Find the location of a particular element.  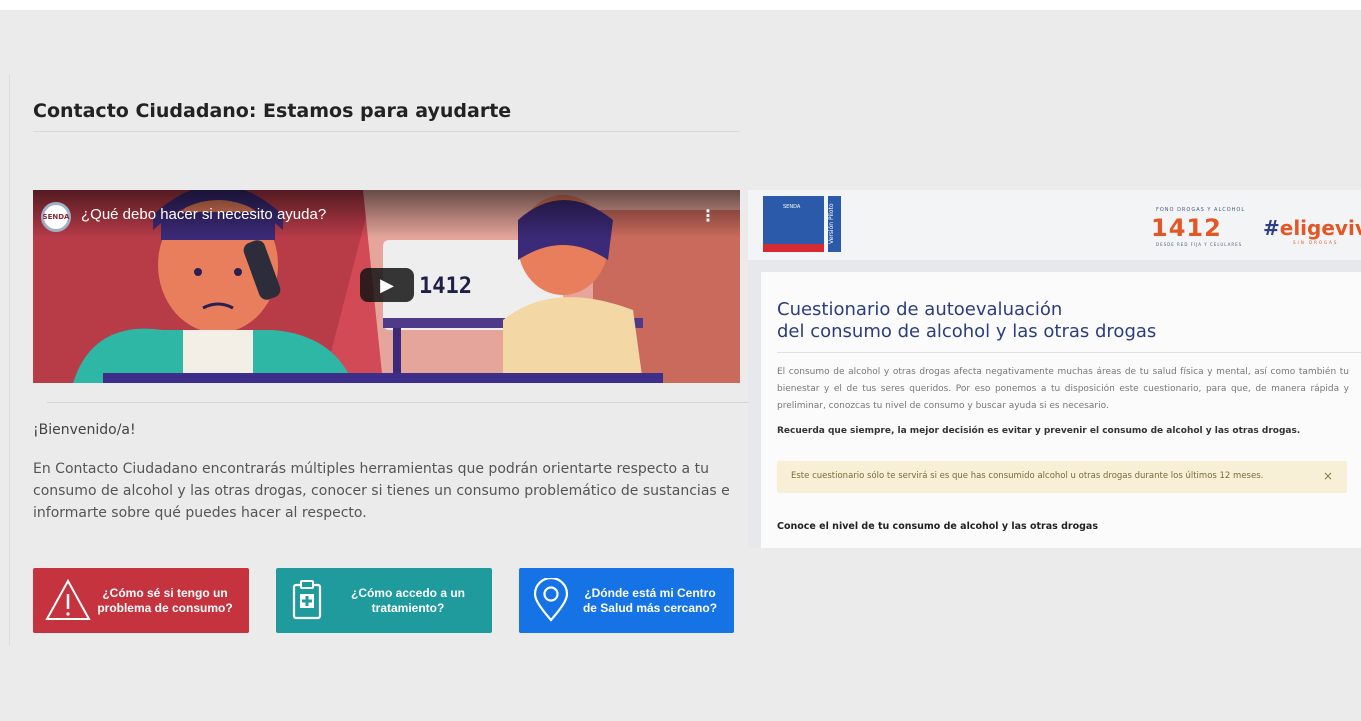

play-button: ▶ is located at coordinates (387, 285).